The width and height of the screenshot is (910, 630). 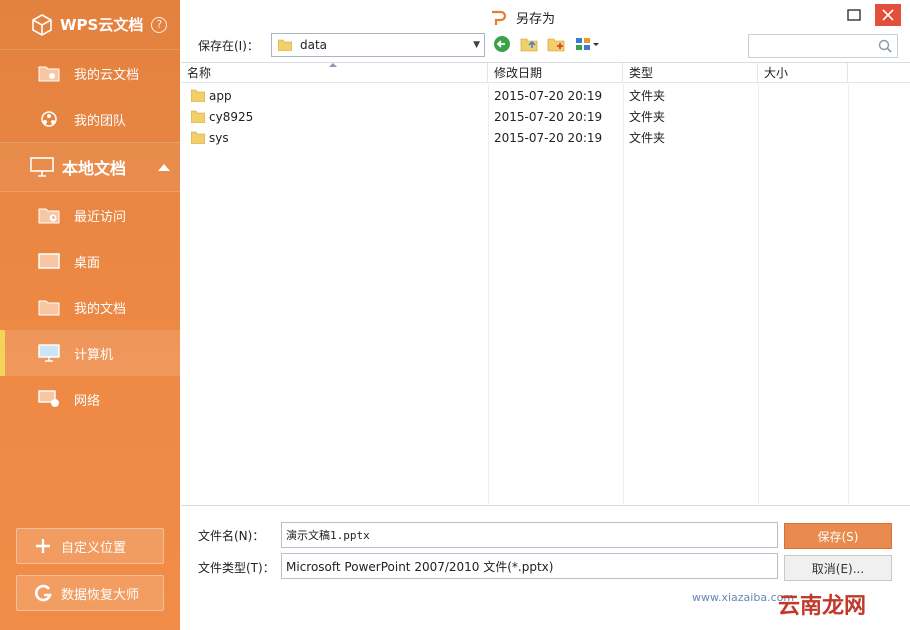 I want to click on file-name: sys, so click(x=219, y=137).